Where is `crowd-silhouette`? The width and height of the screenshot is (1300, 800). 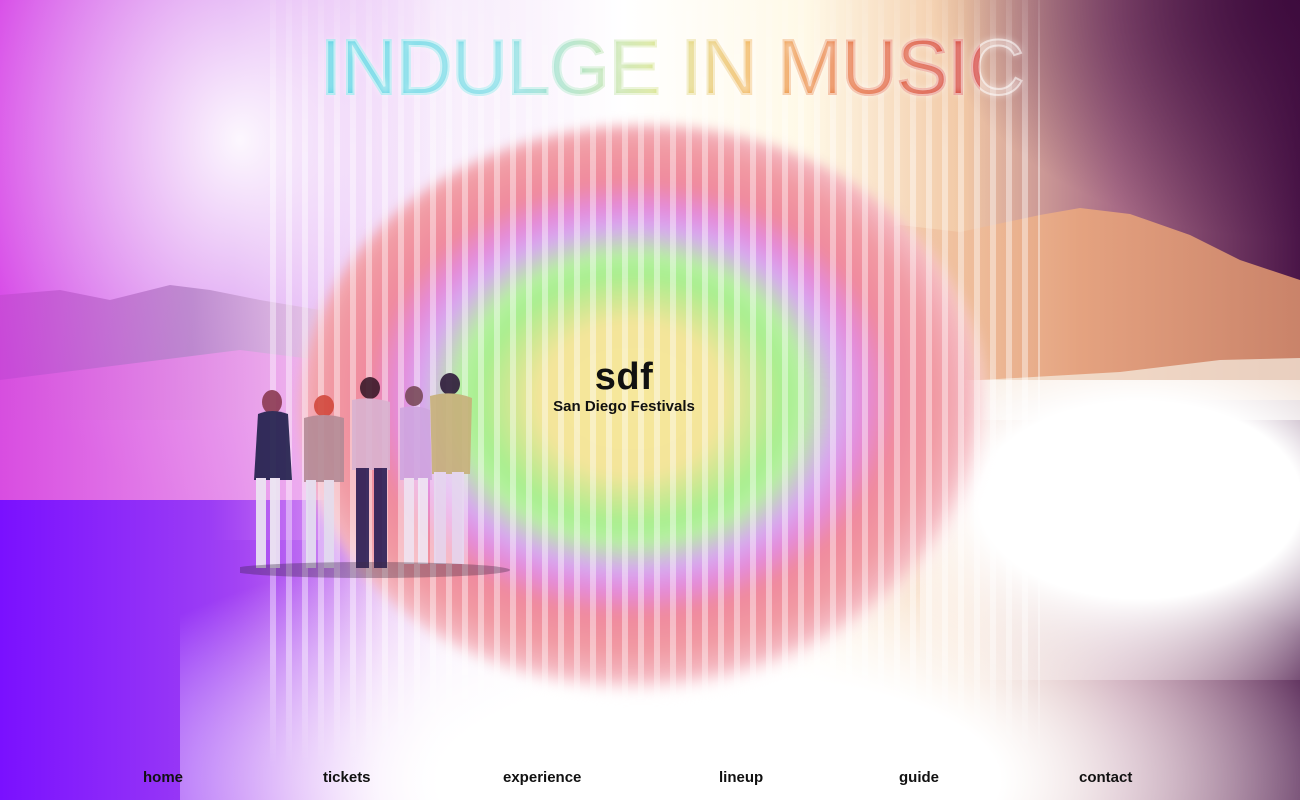 crowd-silhouette is located at coordinates (375, 475).